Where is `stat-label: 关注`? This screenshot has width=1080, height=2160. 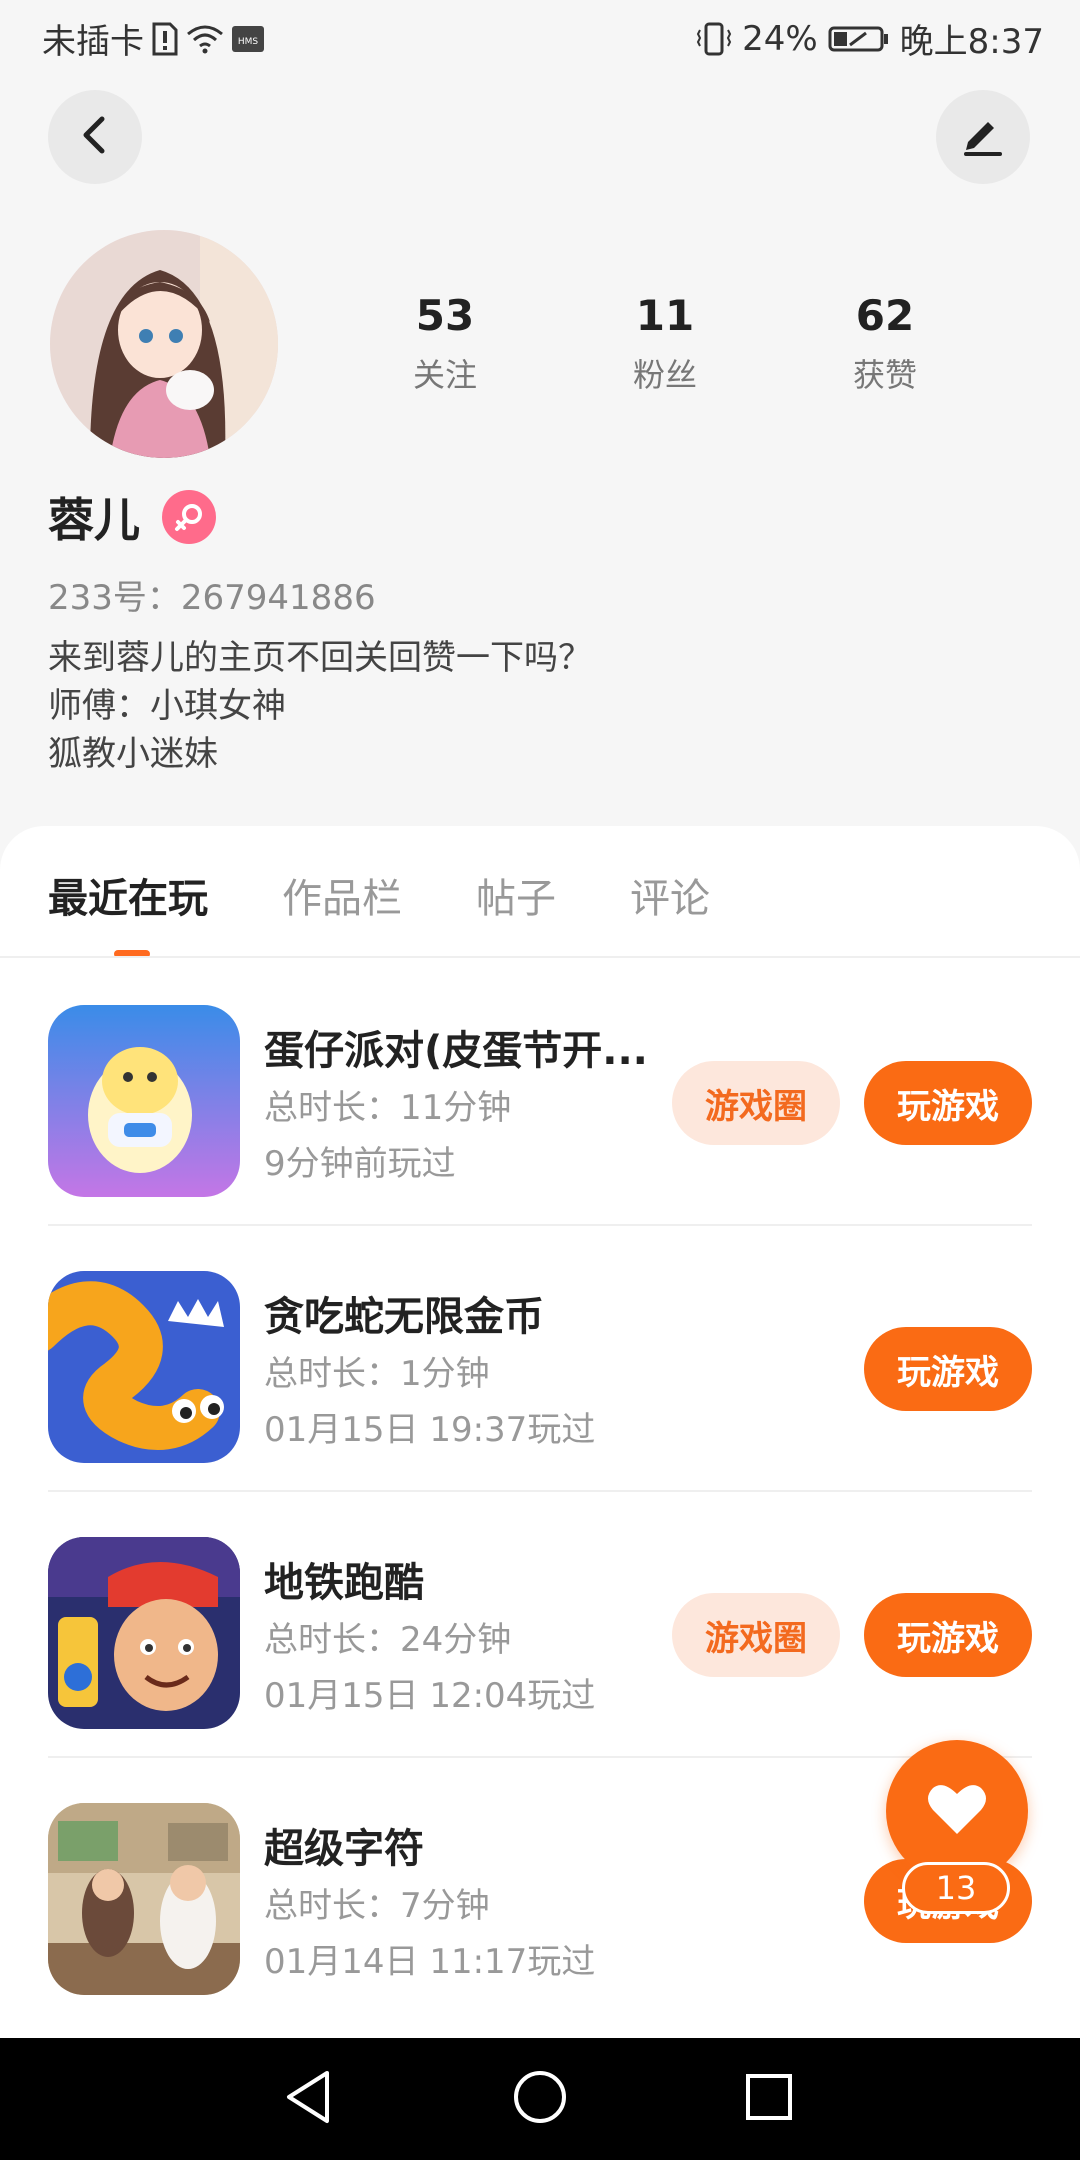 stat-label: 关注 is located at coordinates (444, 375).